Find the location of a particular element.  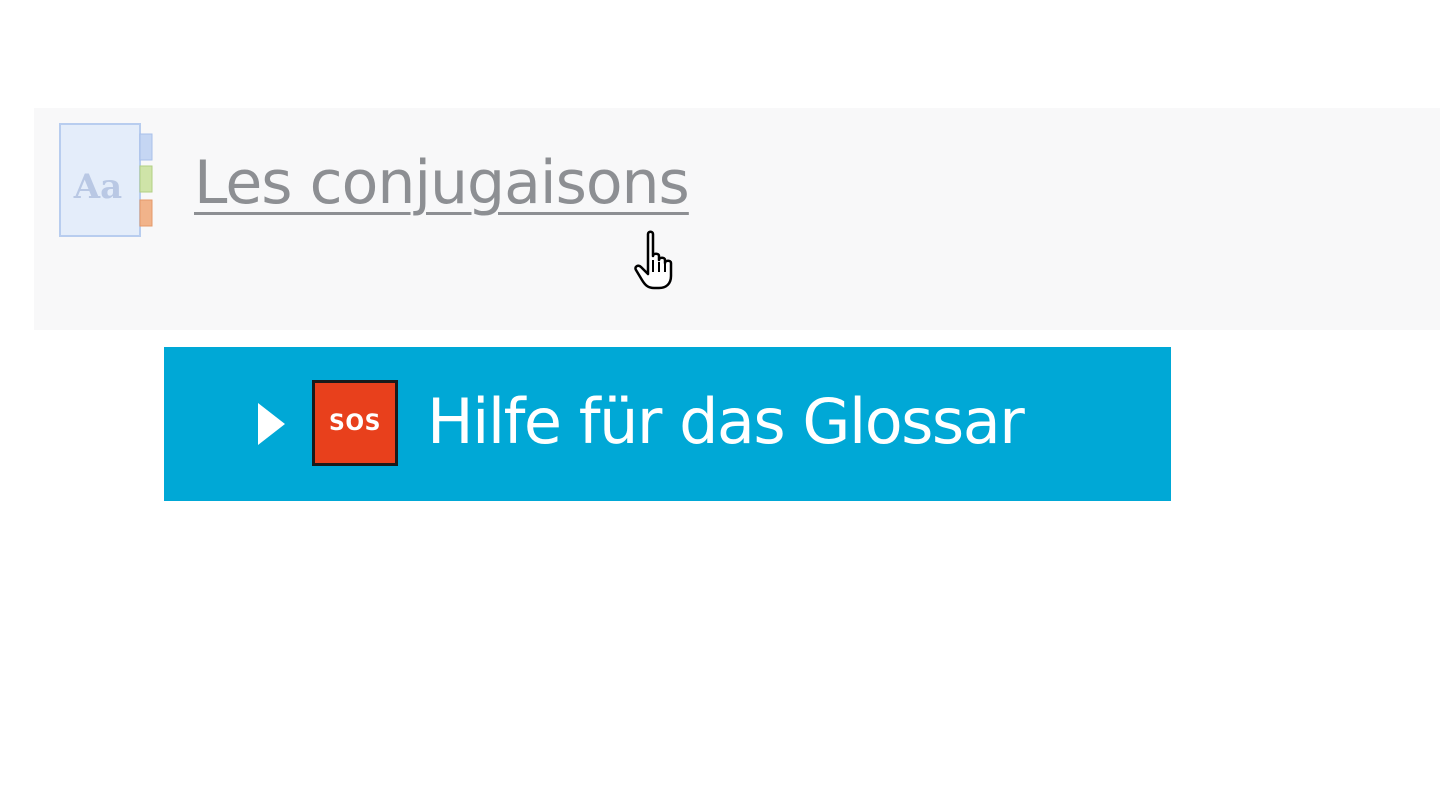

glossary-icon-label: Aa is located at coordinates (97, 187).